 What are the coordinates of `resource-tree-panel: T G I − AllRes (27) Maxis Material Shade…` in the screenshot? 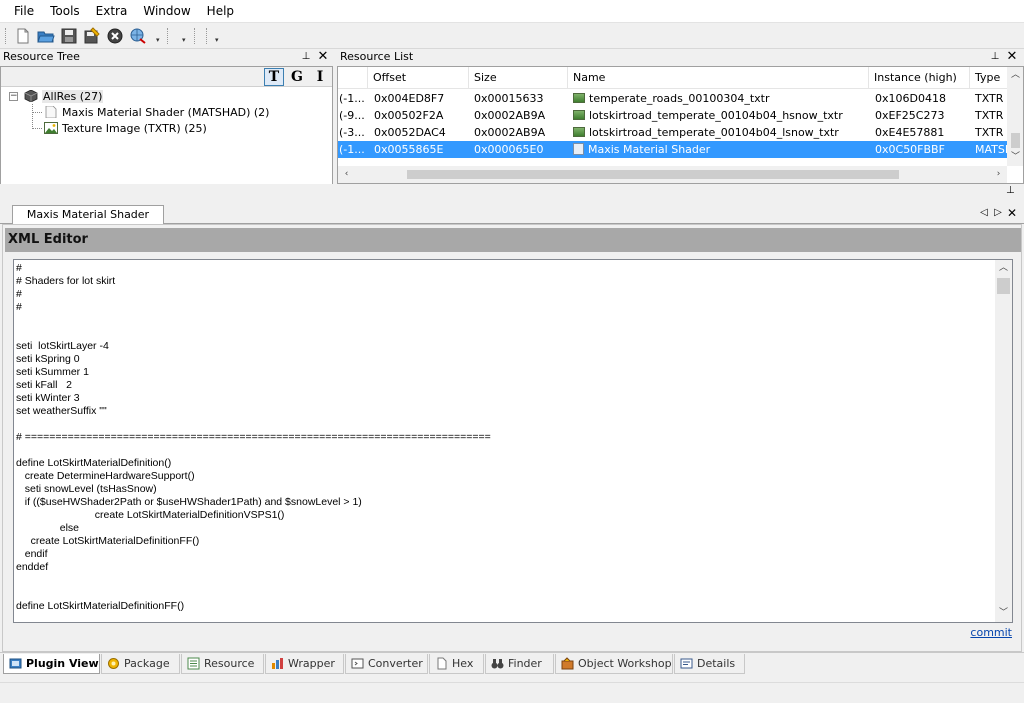 It's located at (166, 131).